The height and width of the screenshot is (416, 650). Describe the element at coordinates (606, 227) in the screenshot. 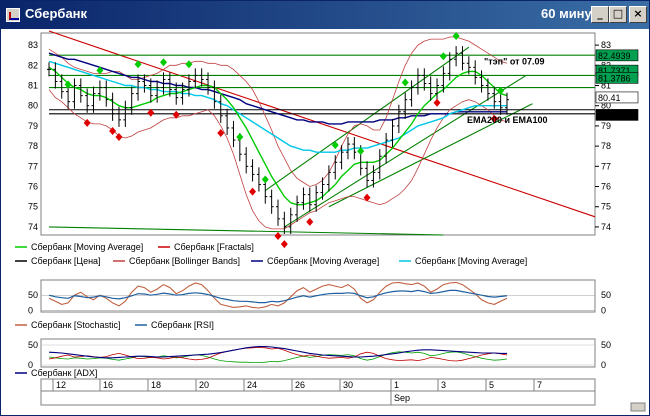

I see `price-tick-label-right: 74` at that location.